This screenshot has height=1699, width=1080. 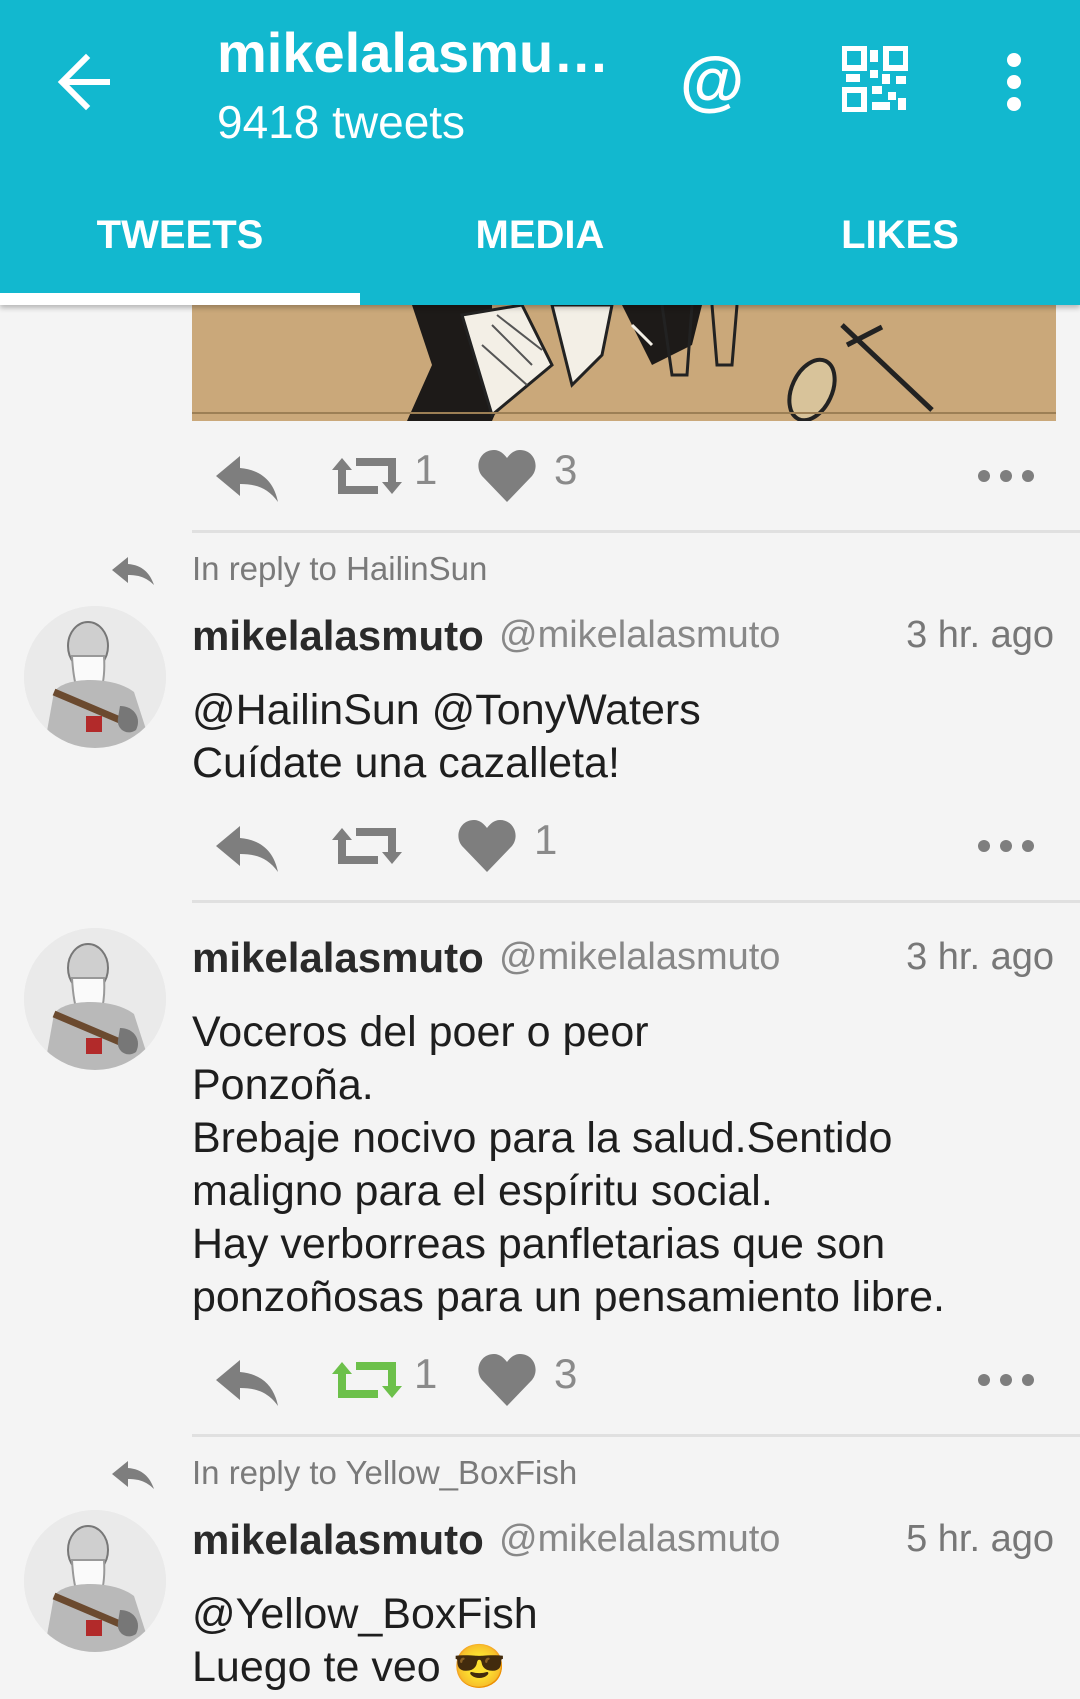 I want to click on tweet-header: mikelalasmuto @mikelalasmuto 5 hr. ago, so click(x=623, y=1544).